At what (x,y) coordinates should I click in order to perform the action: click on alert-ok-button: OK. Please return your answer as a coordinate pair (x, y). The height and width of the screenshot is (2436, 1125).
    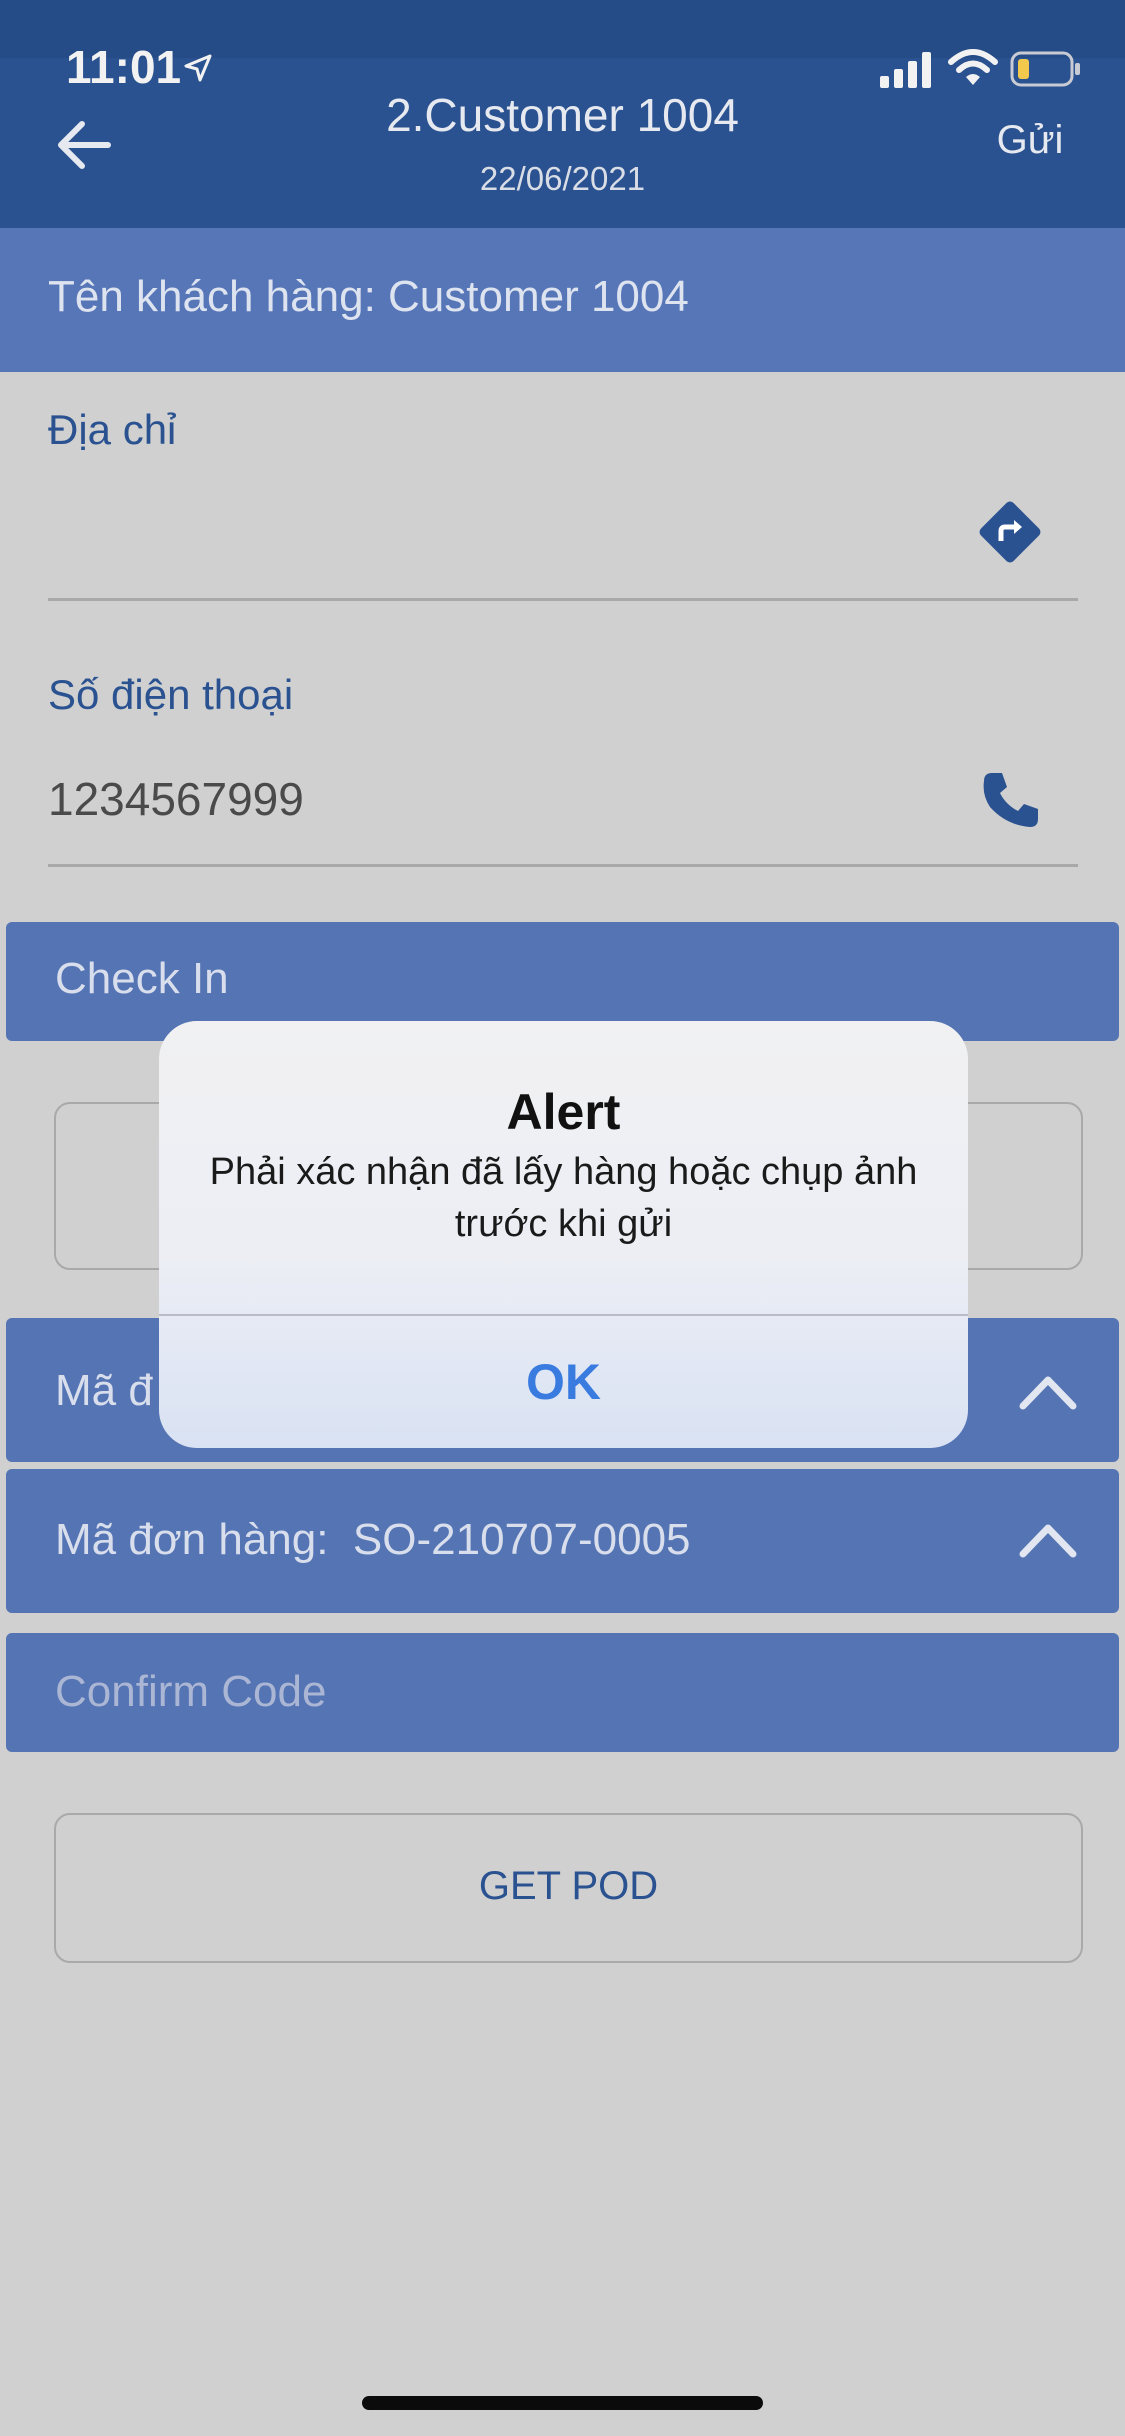
    Looking at the image, I should click on (563, 1382).